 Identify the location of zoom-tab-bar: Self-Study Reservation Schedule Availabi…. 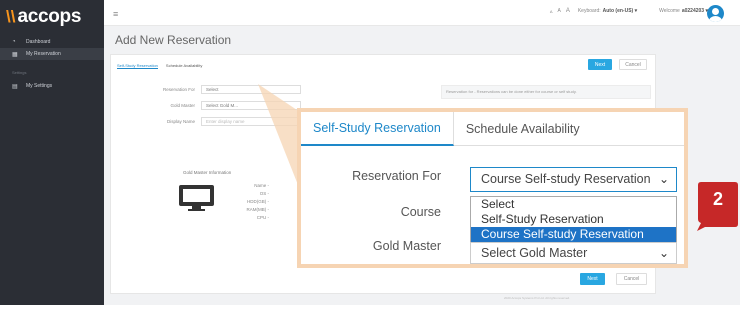
(492, 129).